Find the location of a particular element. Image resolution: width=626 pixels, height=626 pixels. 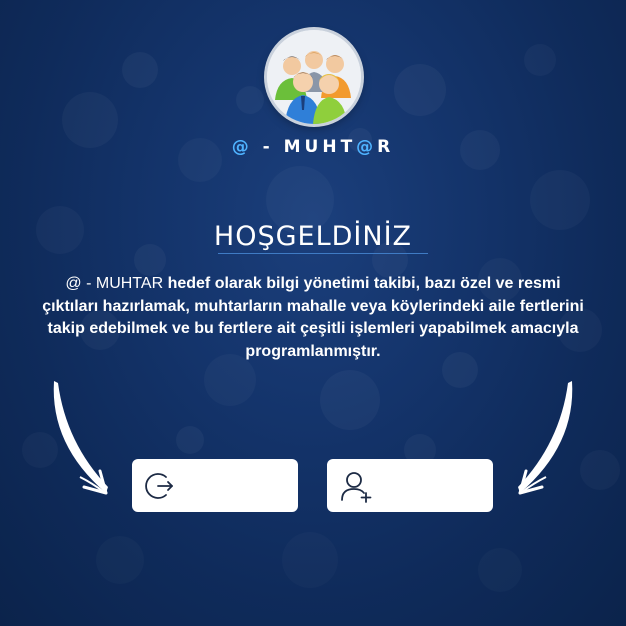

add-user-icon is located at coordinates (356, 487).